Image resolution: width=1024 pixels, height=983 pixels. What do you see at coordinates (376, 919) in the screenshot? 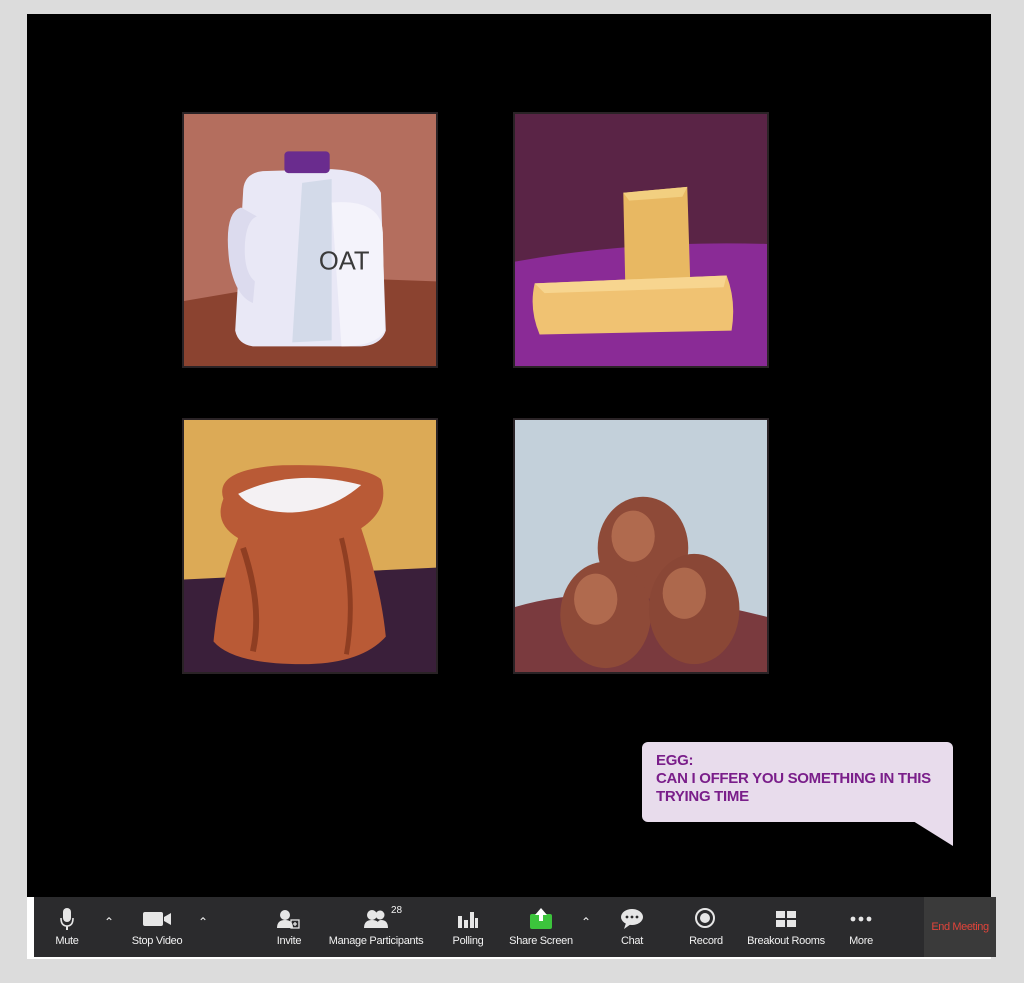
I see `participants-icon` at bounding box center [376, 919].